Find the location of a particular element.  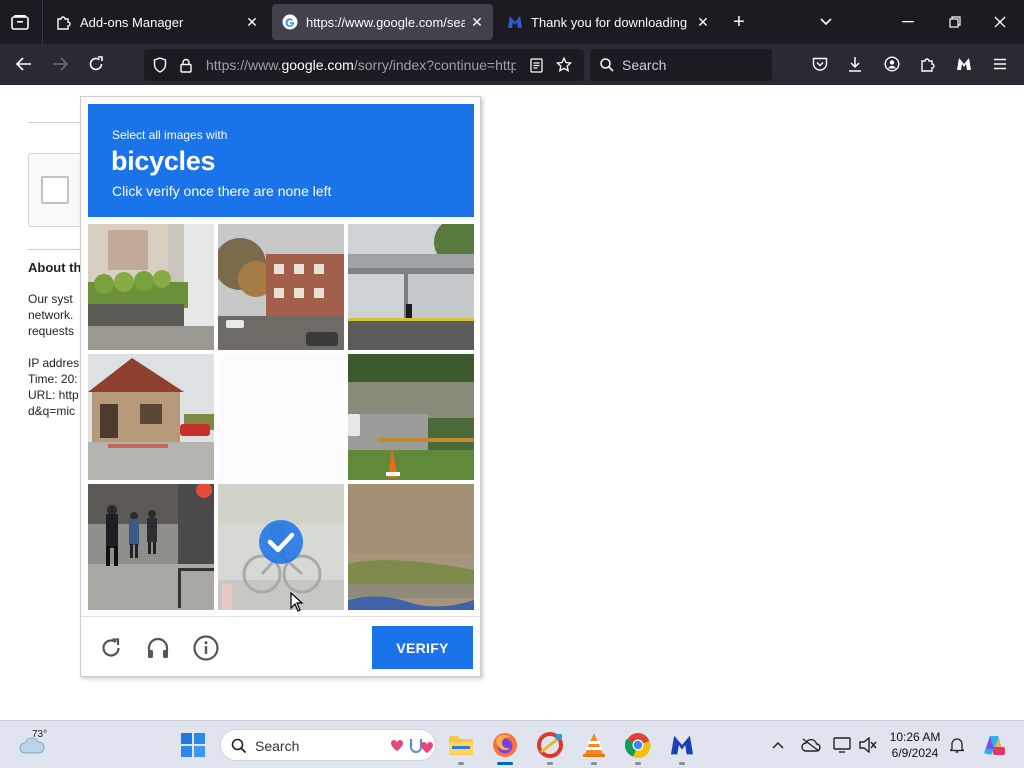

new-tab-icon: + is located at coordinates (739, 22).